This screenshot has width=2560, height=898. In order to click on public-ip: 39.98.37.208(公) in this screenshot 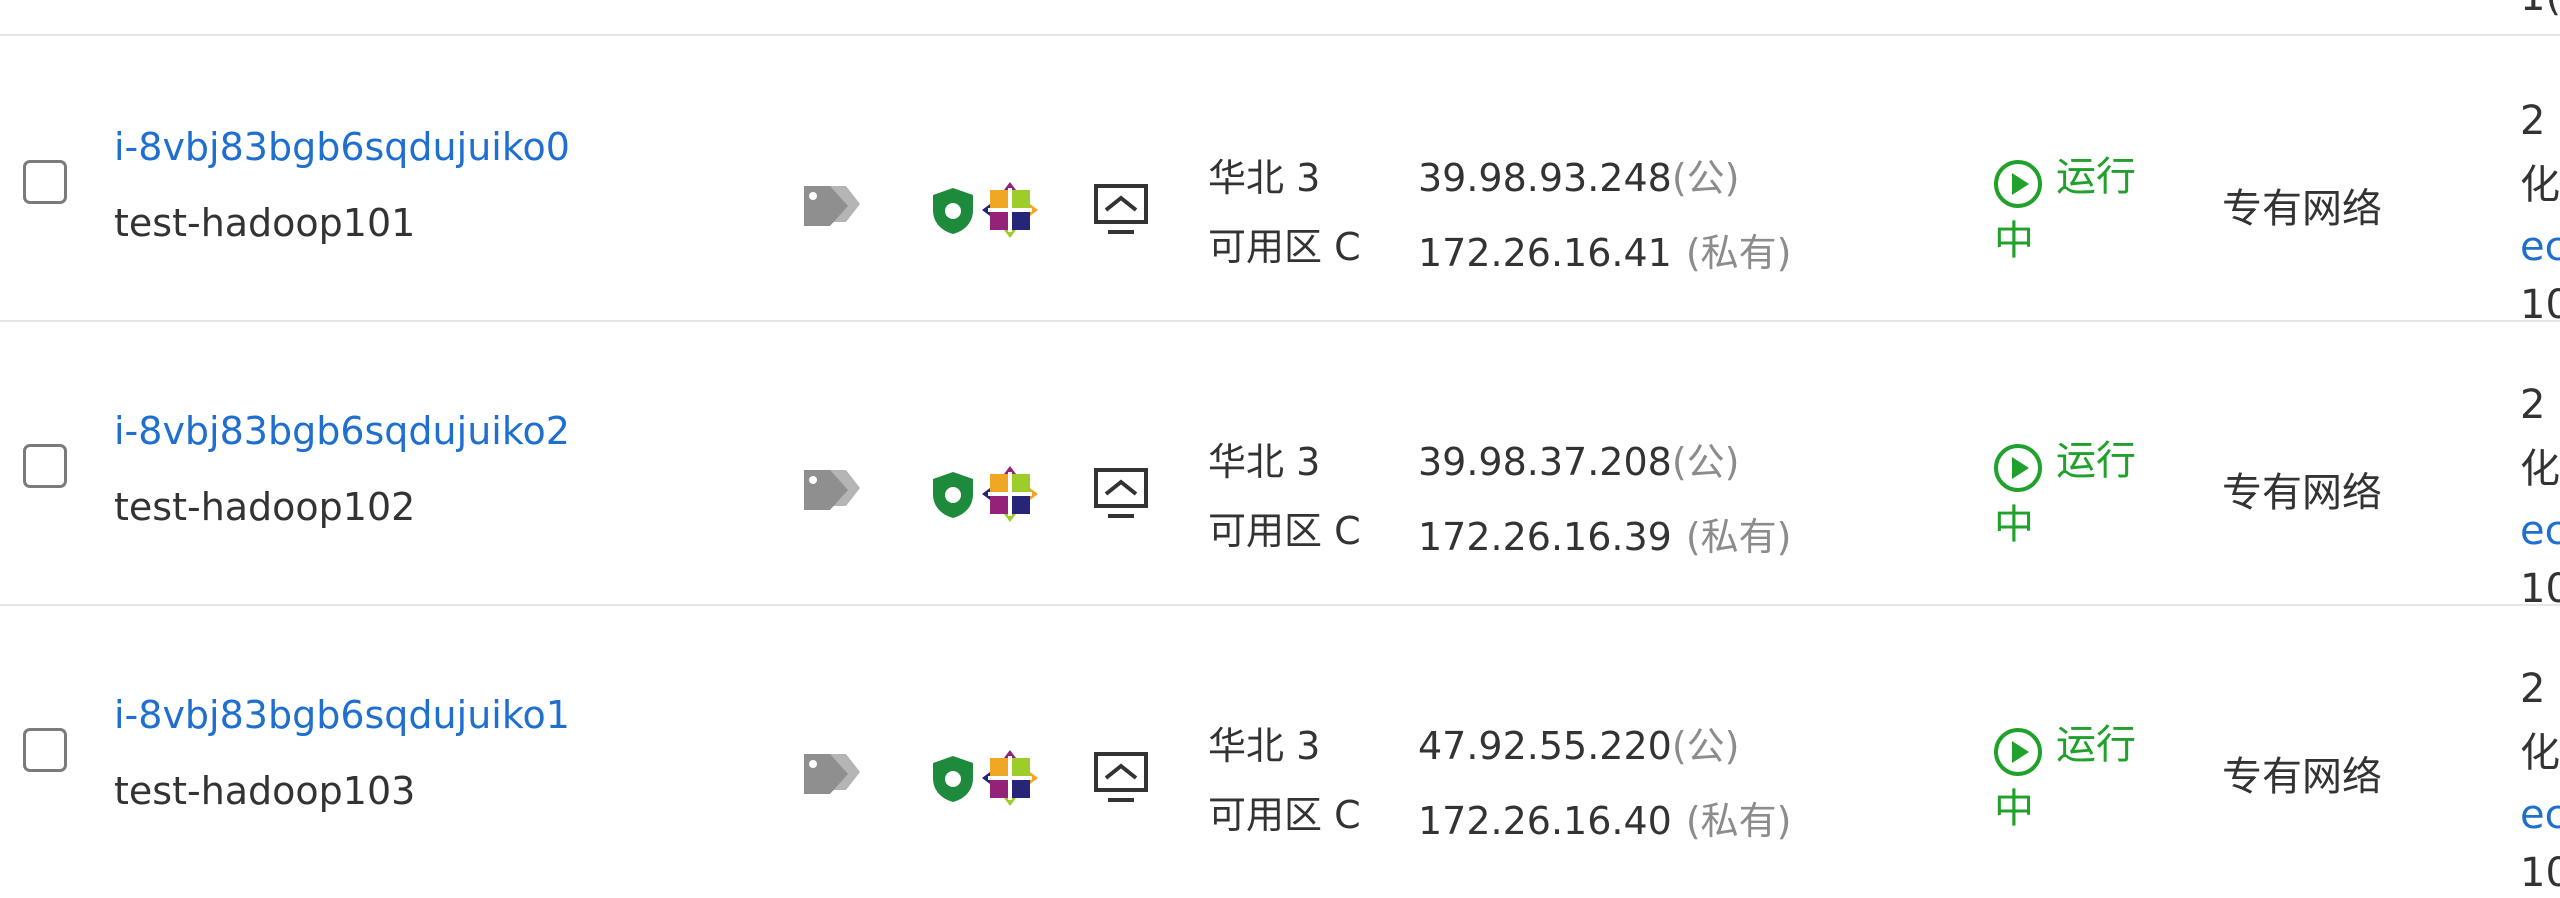, I will do `click(1578, 462)`.